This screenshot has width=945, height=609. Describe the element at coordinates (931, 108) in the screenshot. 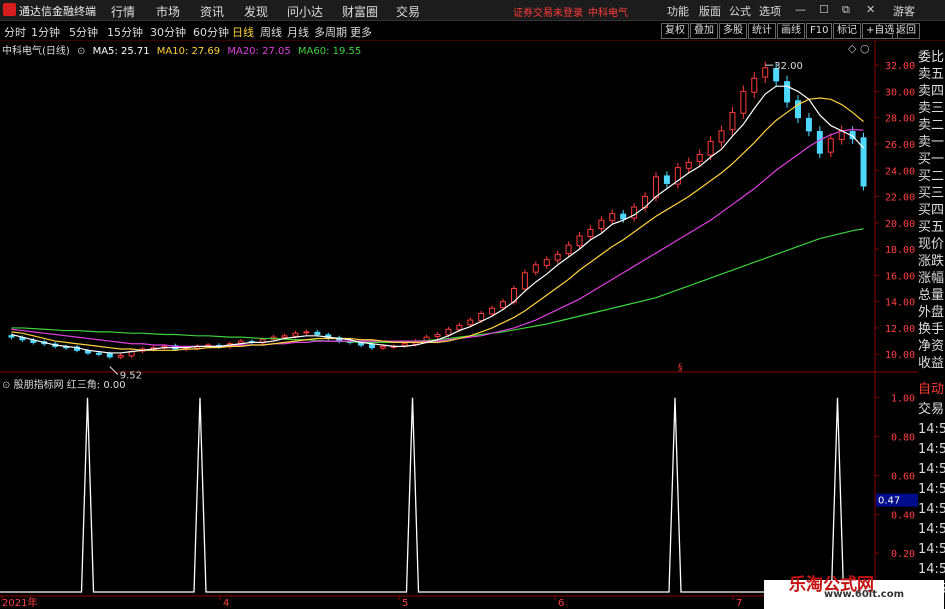

I see `side-label-3: 卖三` at that location.